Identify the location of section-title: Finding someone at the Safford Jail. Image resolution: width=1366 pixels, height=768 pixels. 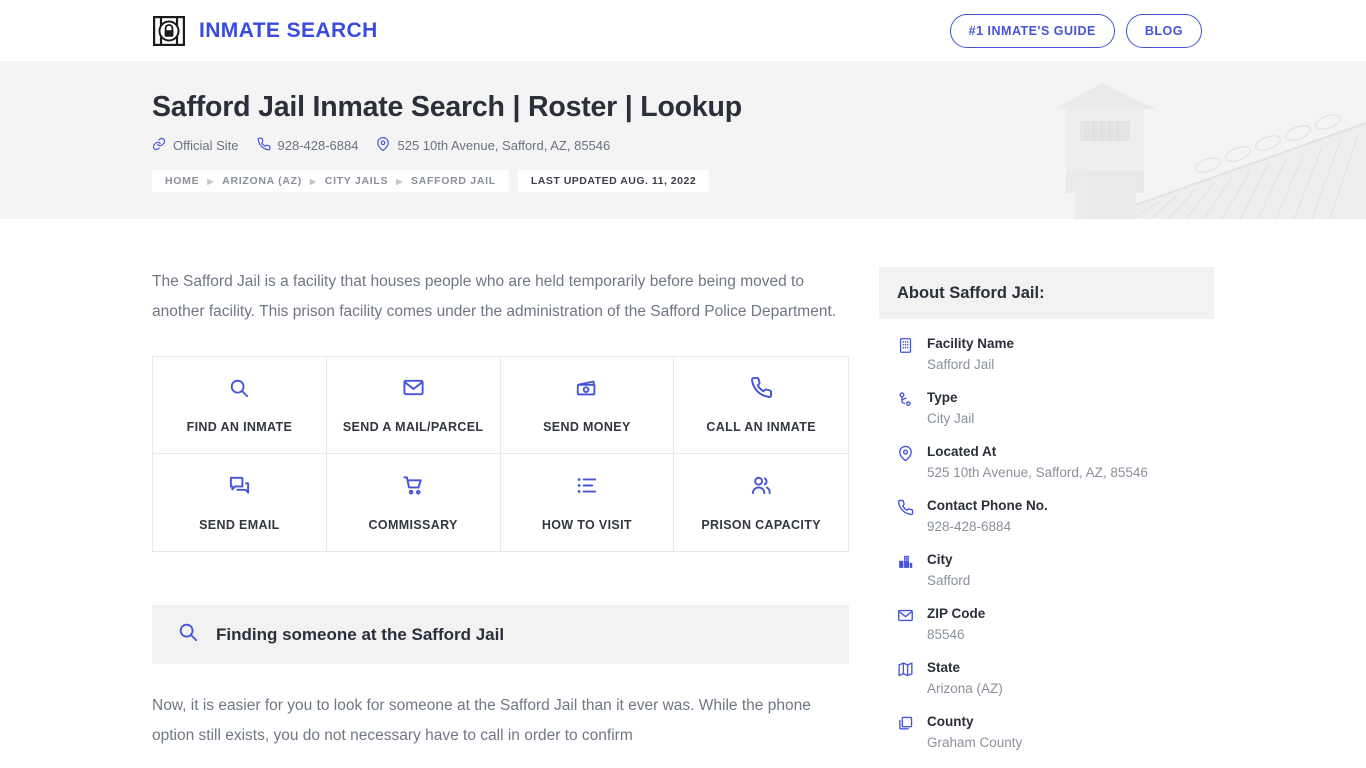
(360, 634).